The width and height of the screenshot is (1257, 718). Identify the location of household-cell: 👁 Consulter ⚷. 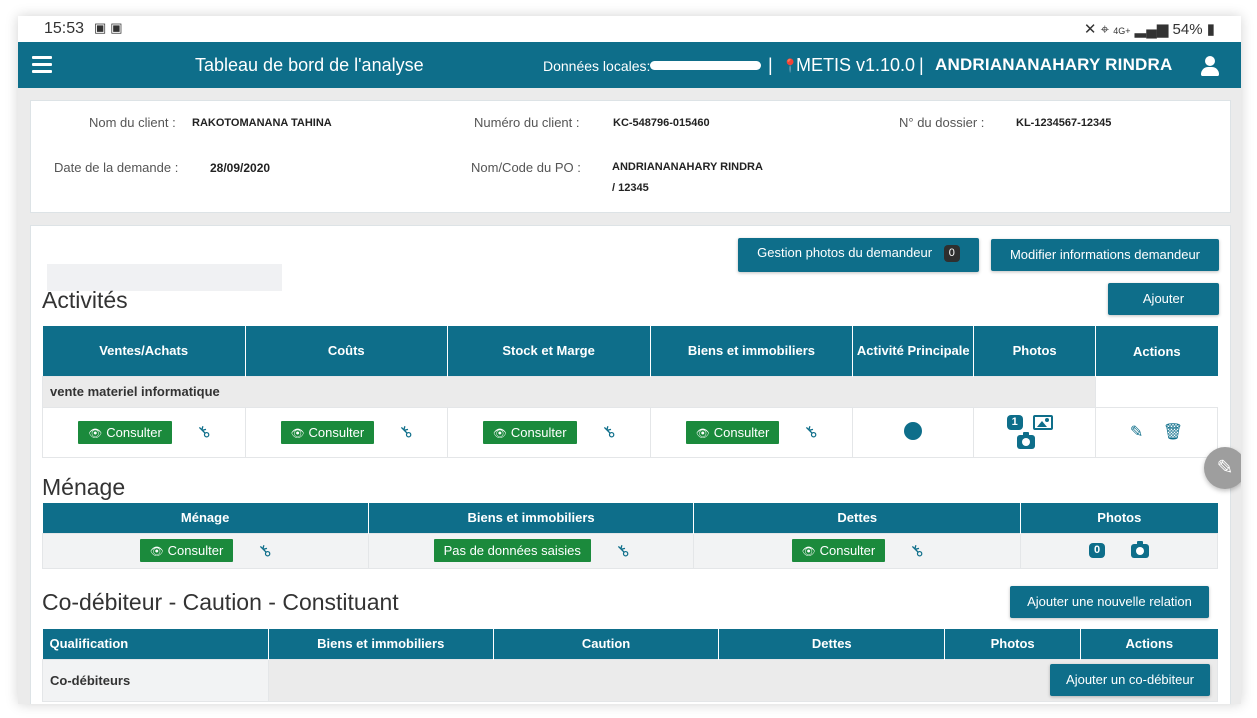
(205, 550).